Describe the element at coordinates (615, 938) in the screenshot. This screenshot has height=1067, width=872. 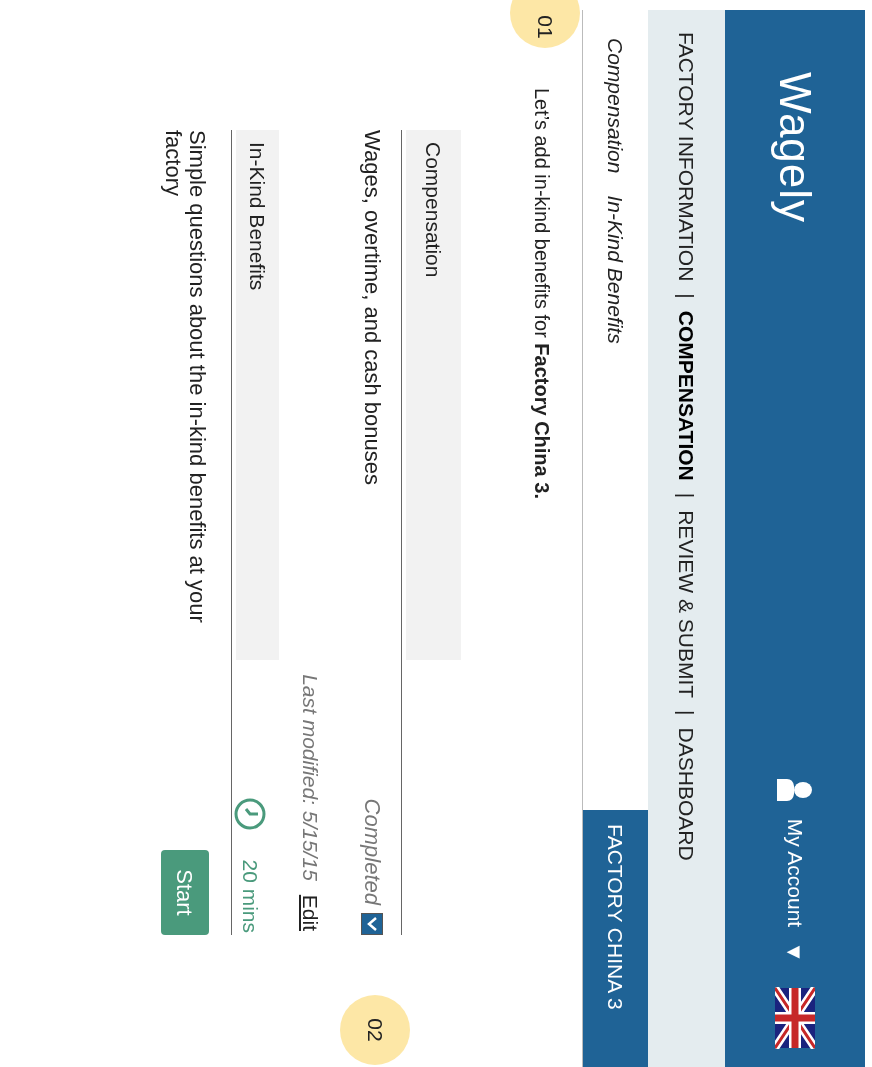
I see `factory-tab: FACTORY CHINA 3` at that location.